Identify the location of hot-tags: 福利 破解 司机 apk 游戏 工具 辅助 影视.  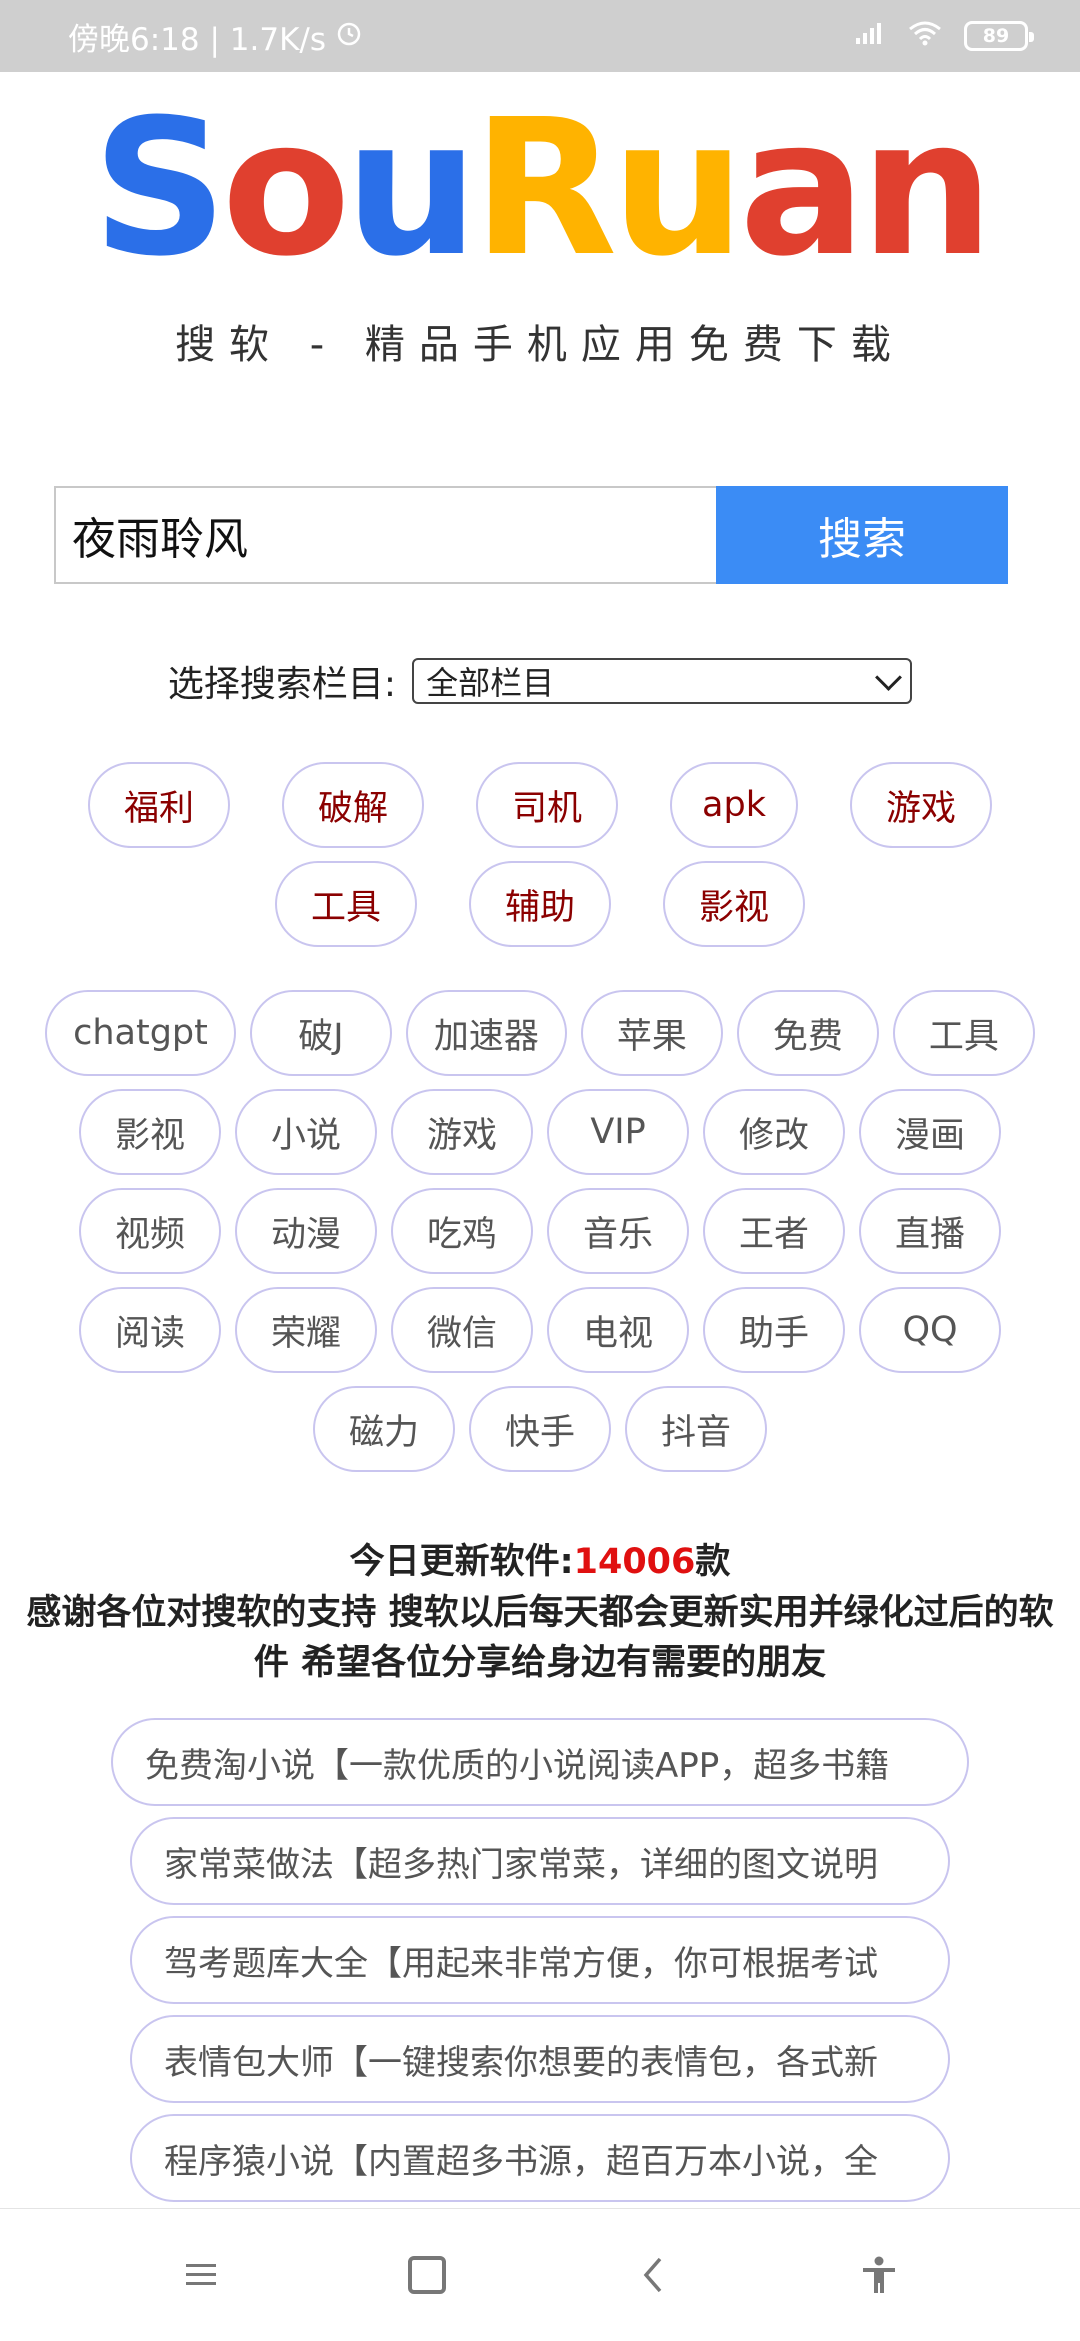
(540, 861).